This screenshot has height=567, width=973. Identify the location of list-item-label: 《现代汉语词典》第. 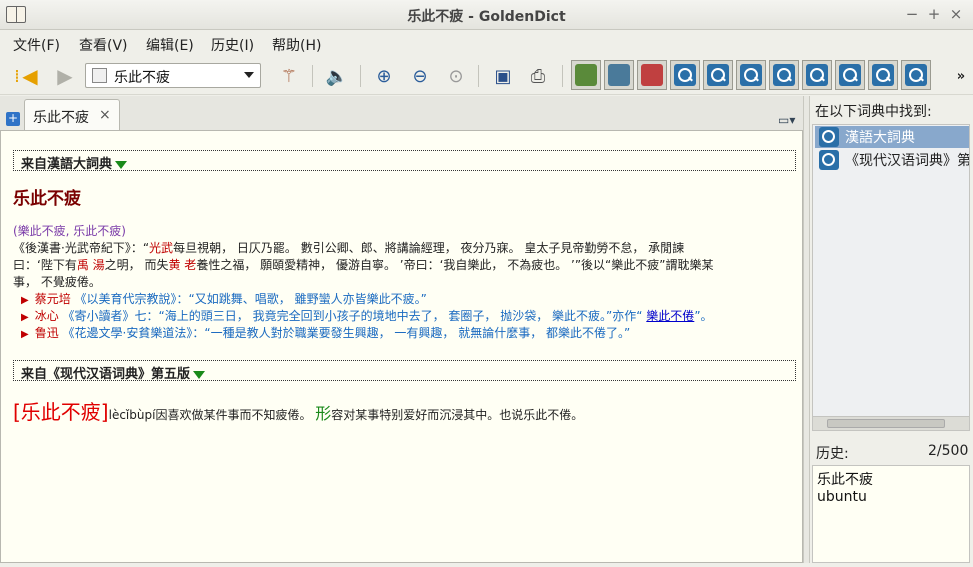
(907, 161).